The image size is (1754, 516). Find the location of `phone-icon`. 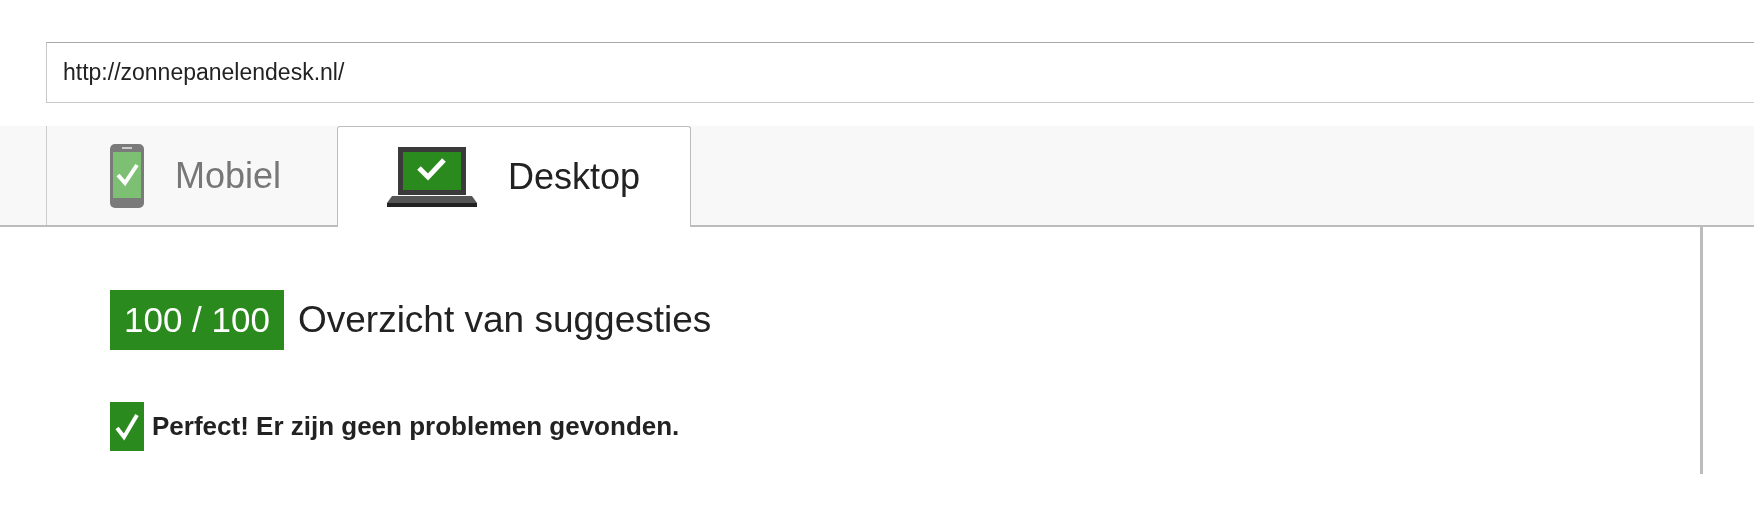

phone-icon is located at coordinates (127, 175).